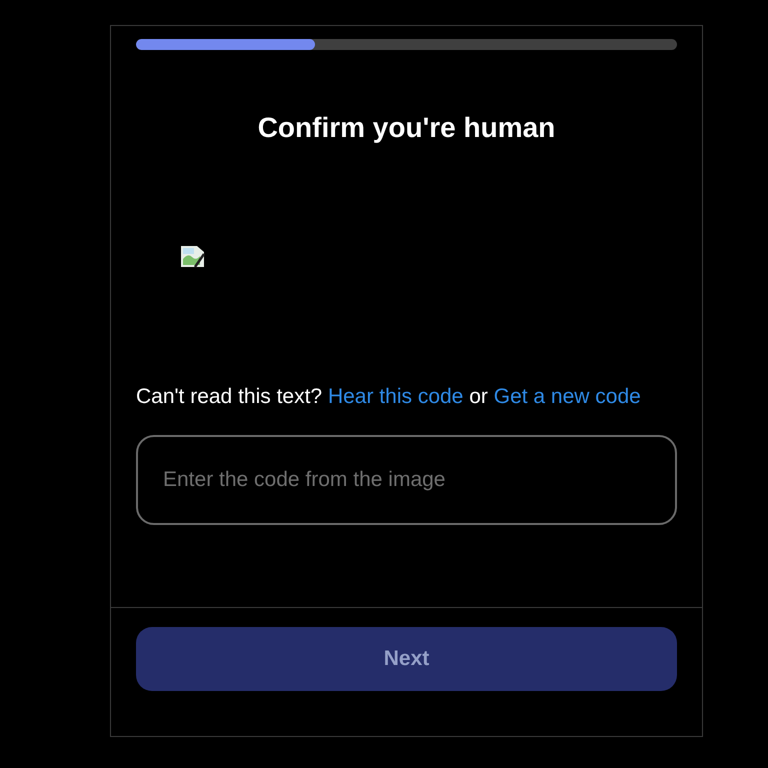  What do you see at coordinates (192, 256) in the screenshot?
I see `broken-image-icon` at bounding box center [192, 256].